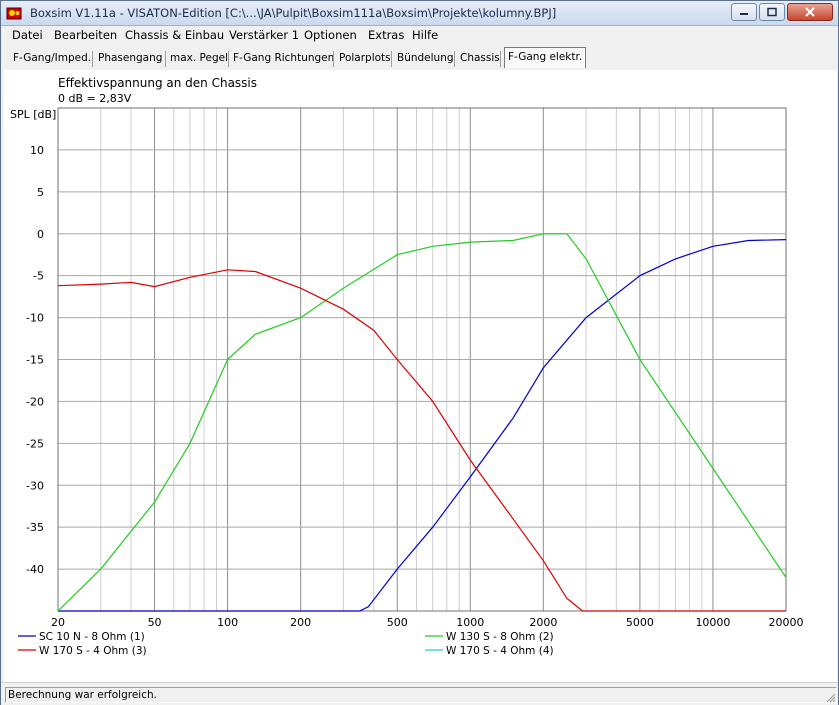  I want to click on x-tick-label: 500, so click(397, 622).